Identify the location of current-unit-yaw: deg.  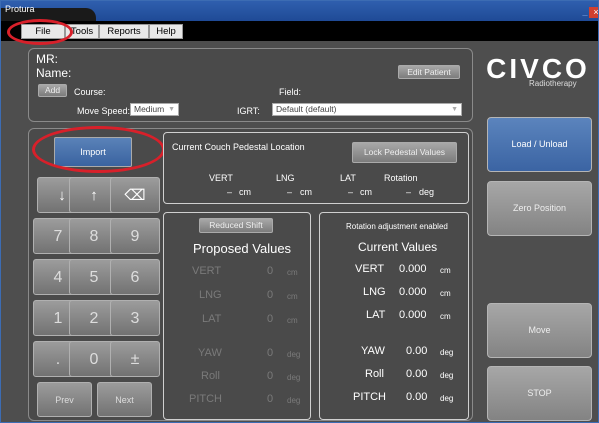
(447, 352).